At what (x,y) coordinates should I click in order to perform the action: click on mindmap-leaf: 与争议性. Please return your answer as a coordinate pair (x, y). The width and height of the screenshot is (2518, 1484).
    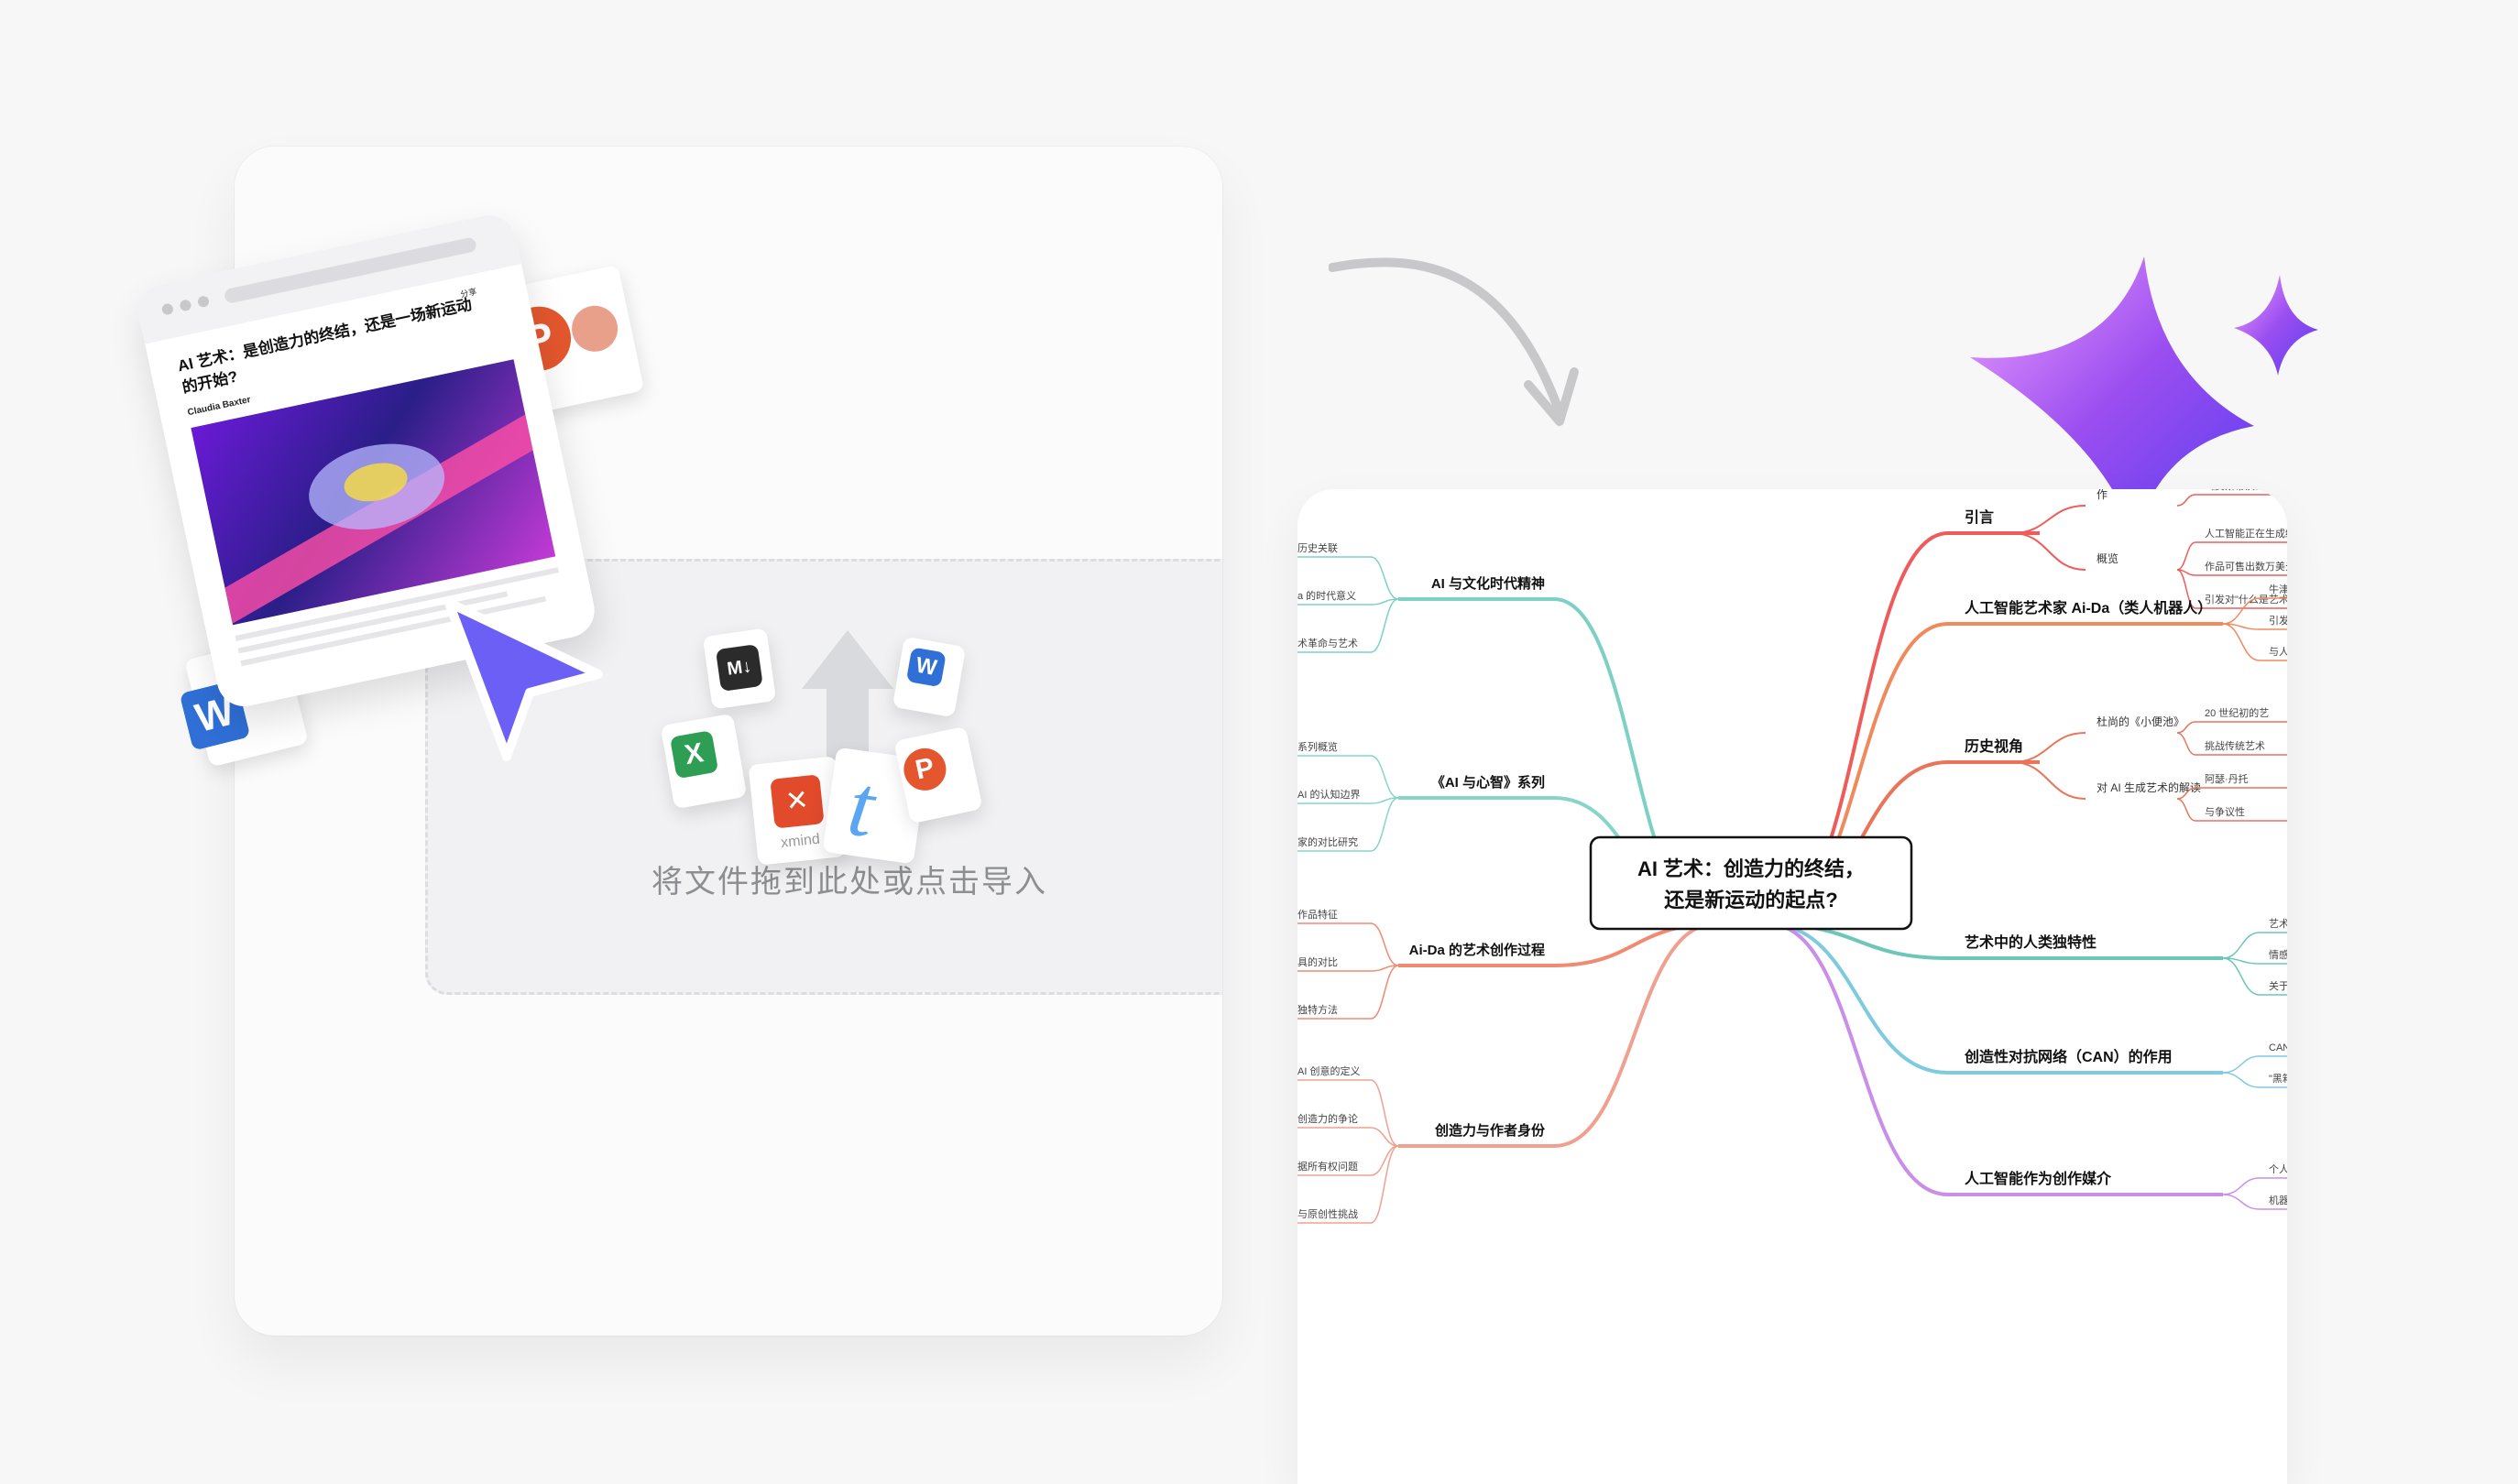
    Looking at the image, I should click on (2225, 812).